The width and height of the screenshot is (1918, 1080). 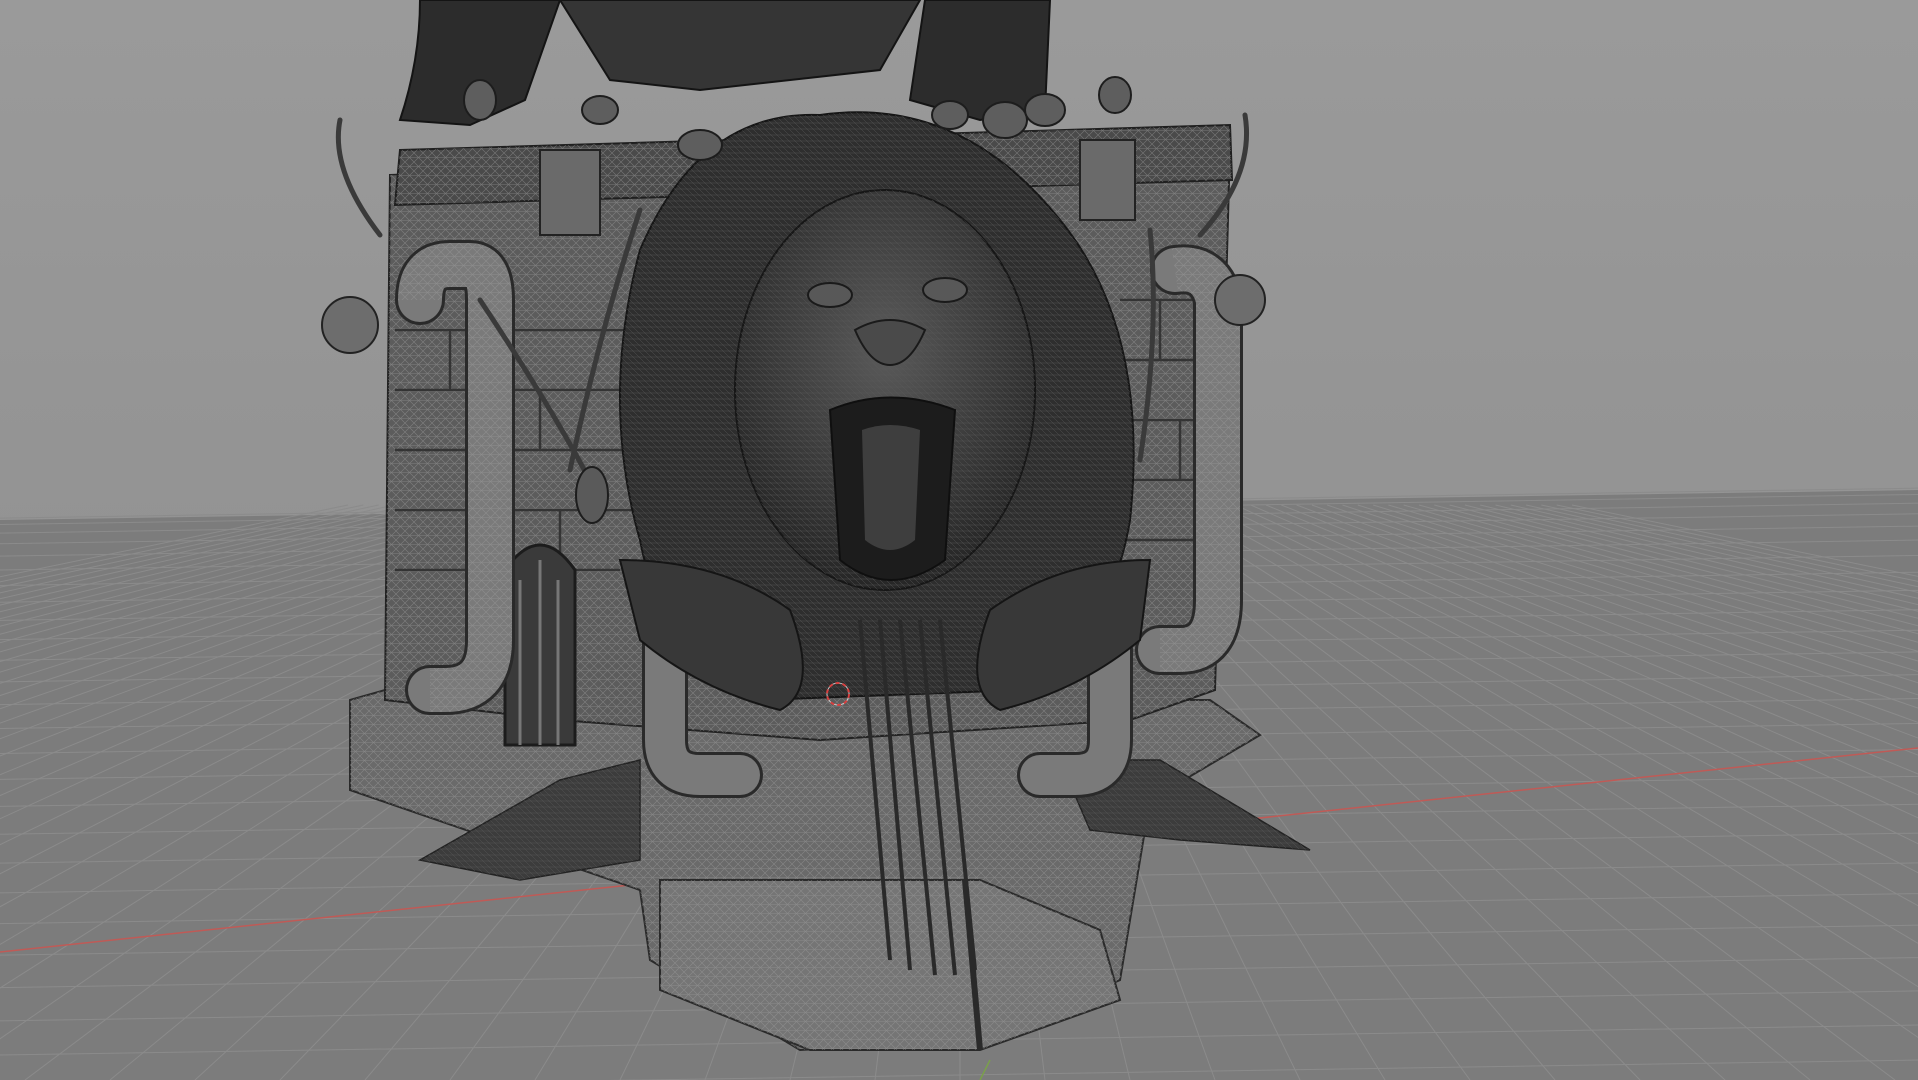 What do you see at coordinates (830, 295) in the screenshot?
I see `lion-eye-left` at bounding box center [830, 295].